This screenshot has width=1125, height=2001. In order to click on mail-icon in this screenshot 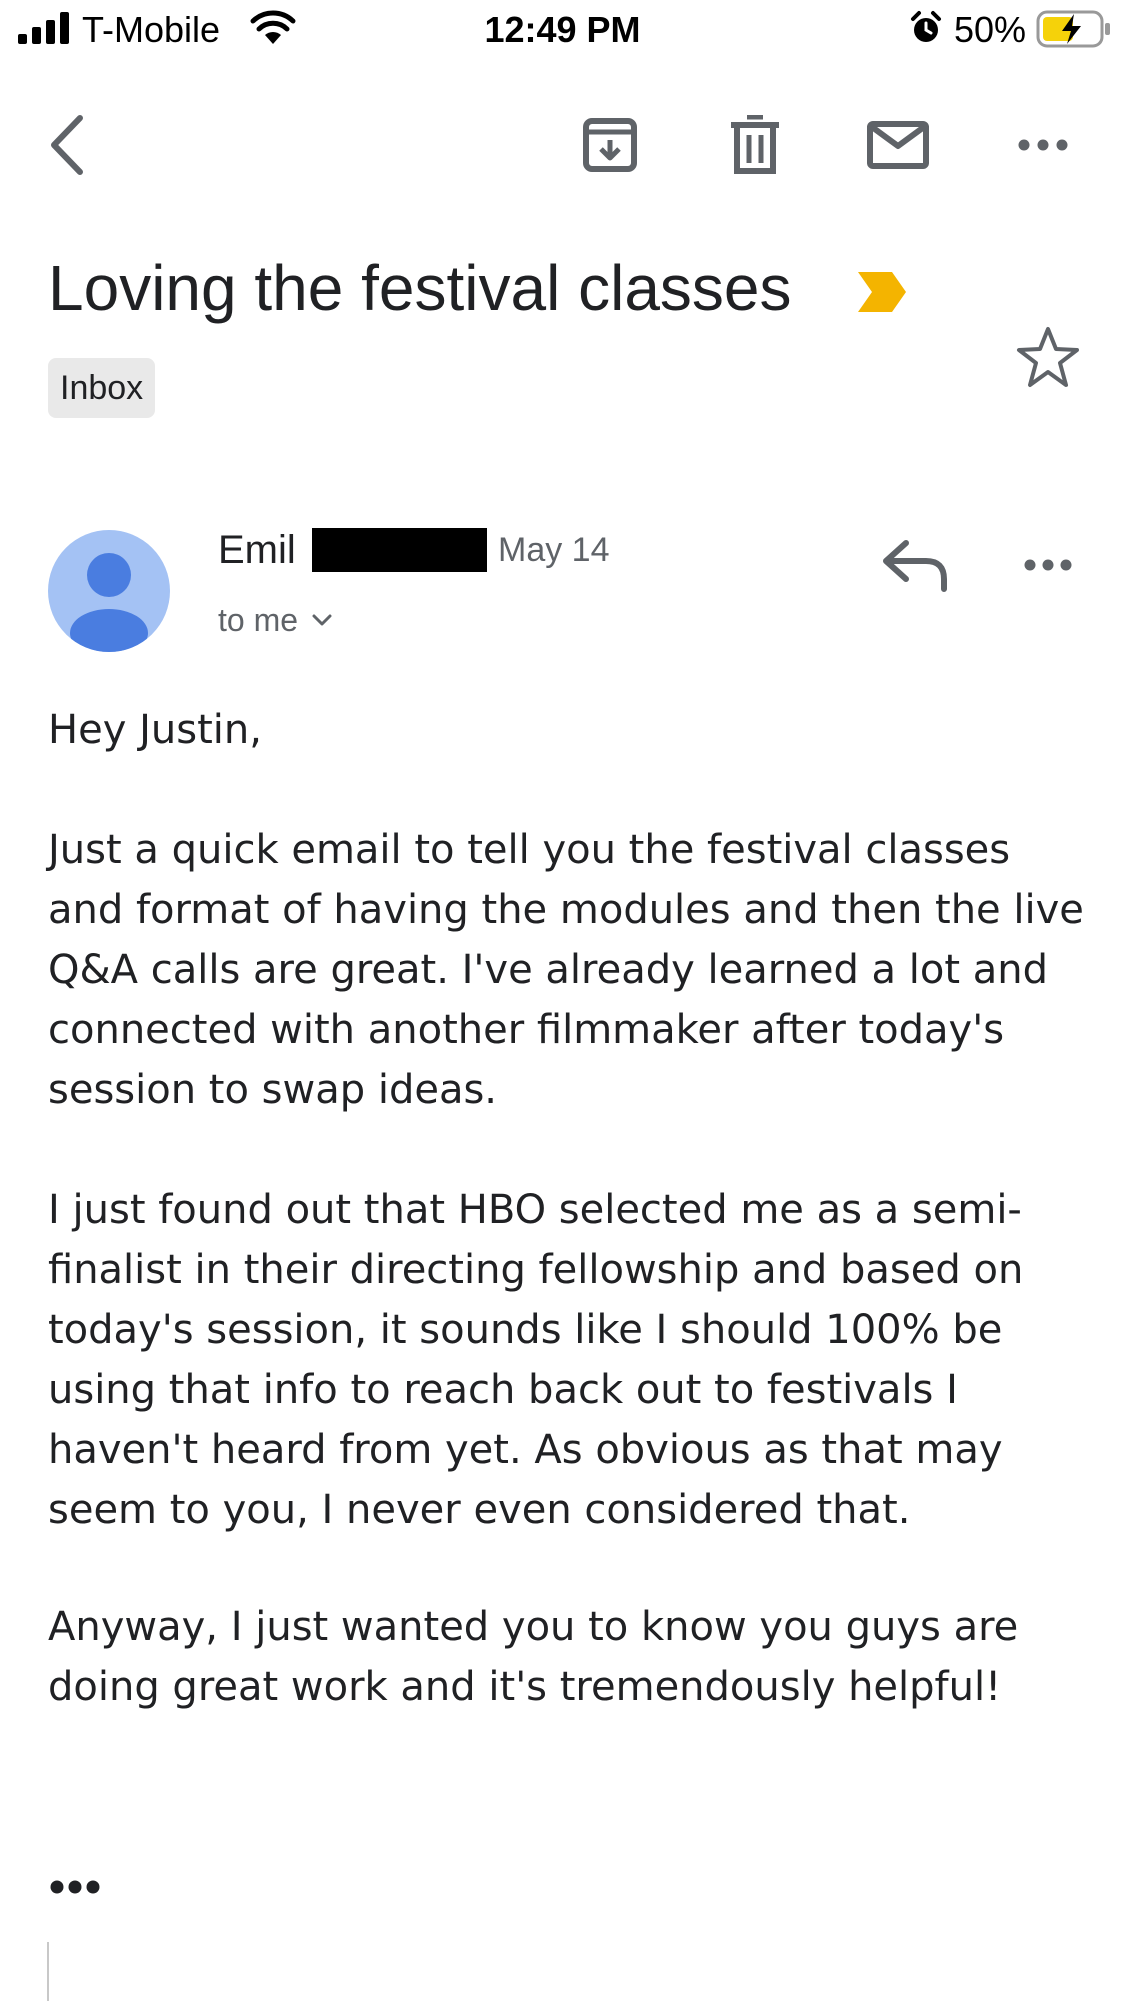, I will do `click(898, 145)`.